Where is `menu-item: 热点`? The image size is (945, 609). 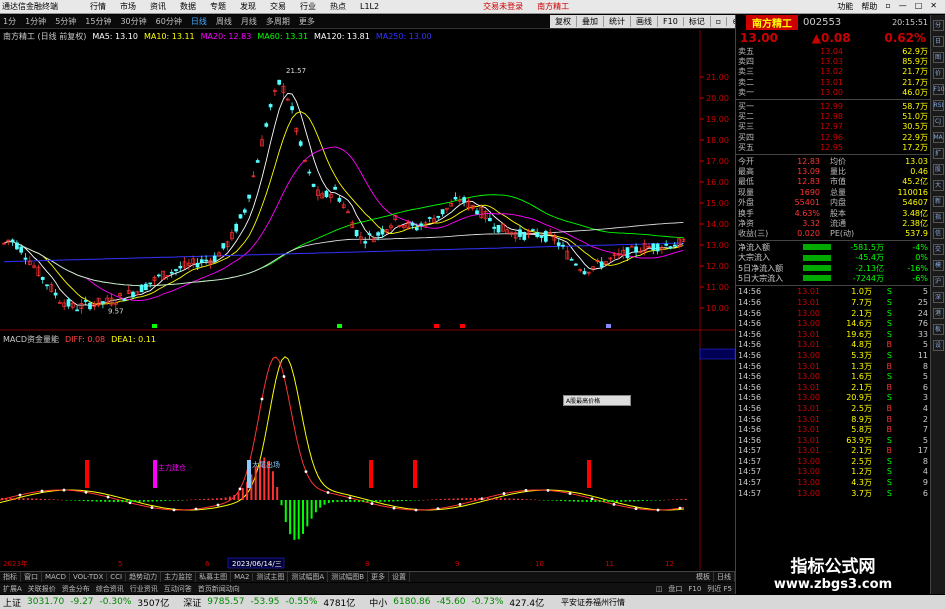 menu-item: 热点 is located at coordinates (338, 6).